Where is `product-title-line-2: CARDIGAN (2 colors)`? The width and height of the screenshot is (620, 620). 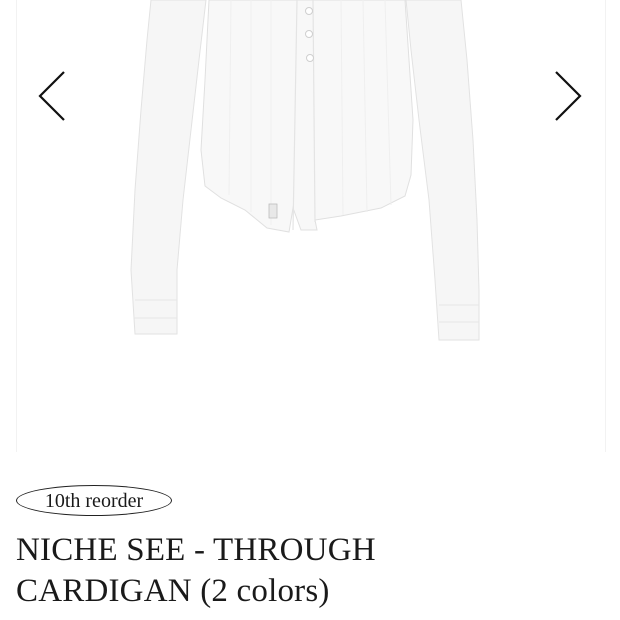
product-title-line-2: CARDIGAN (2 colors) is located at coordinates (173, 591).